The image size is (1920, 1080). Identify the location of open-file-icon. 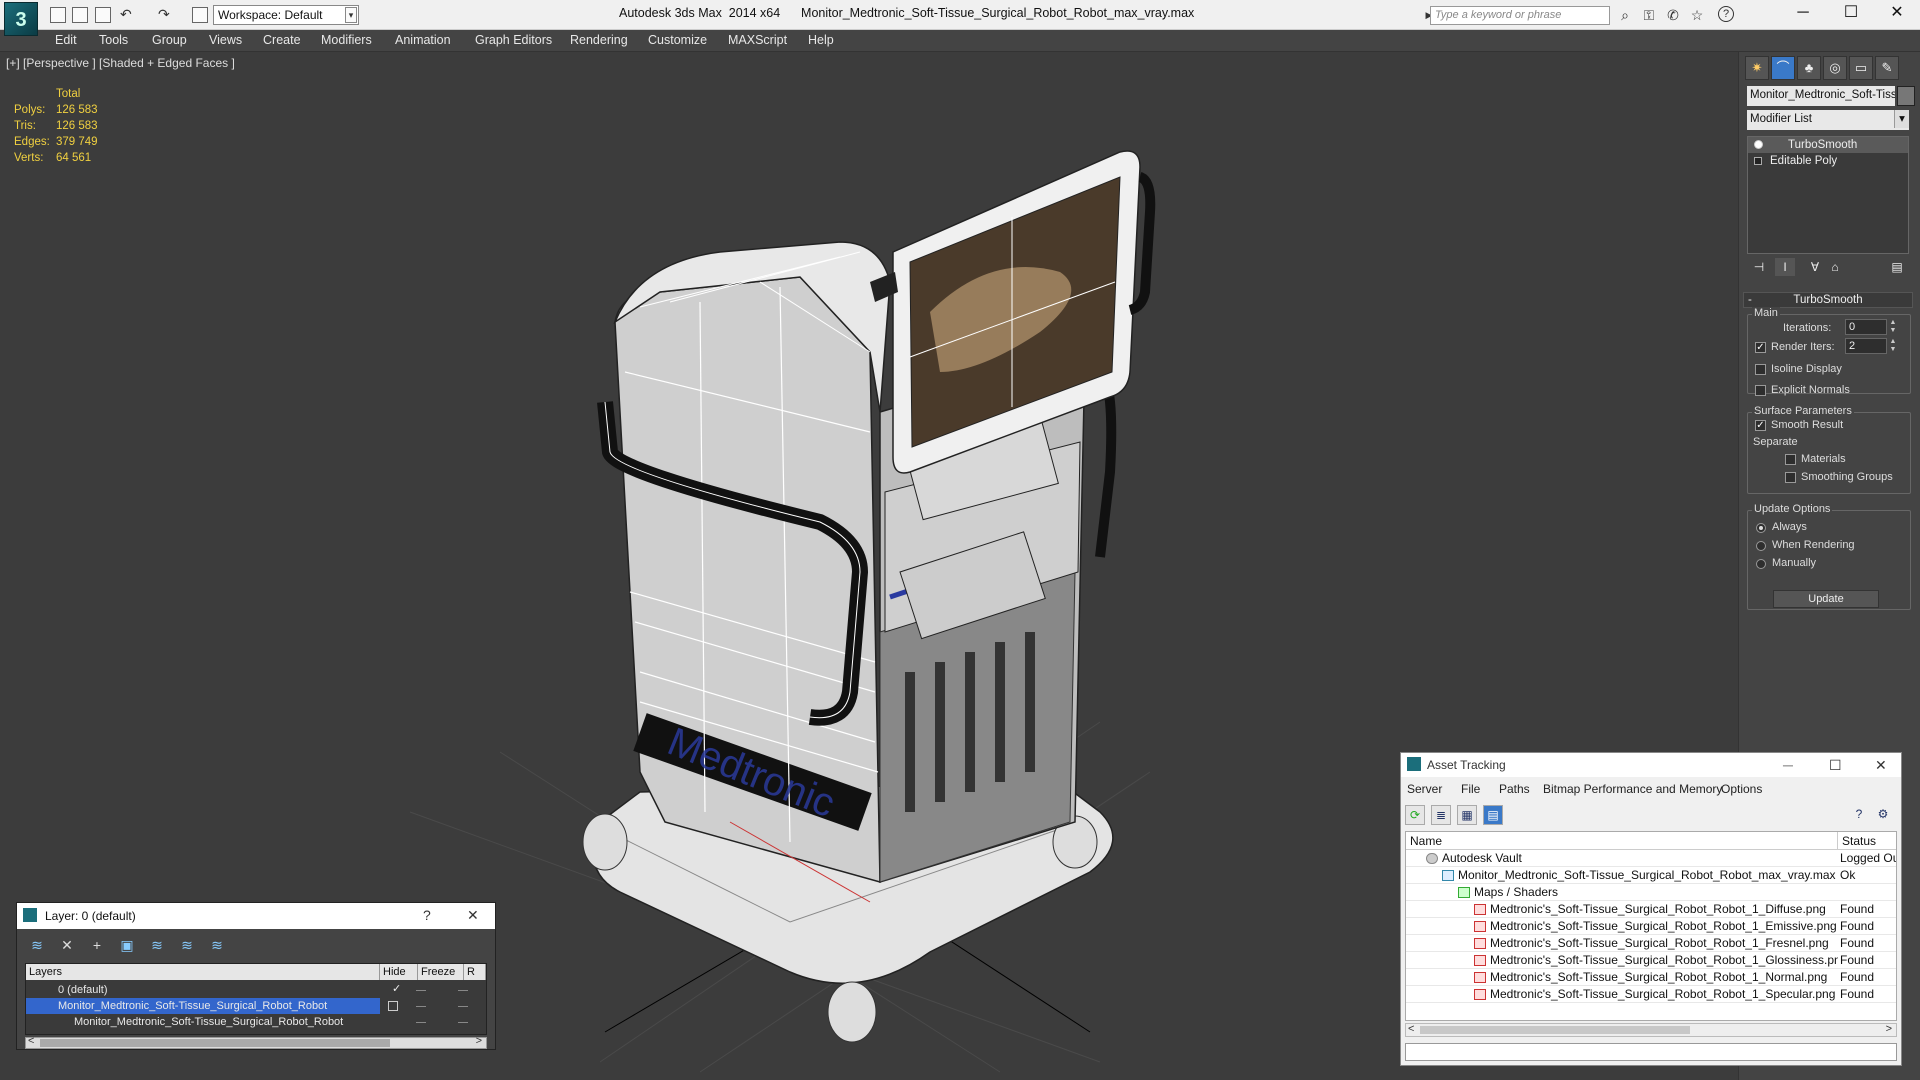
(80, 15).